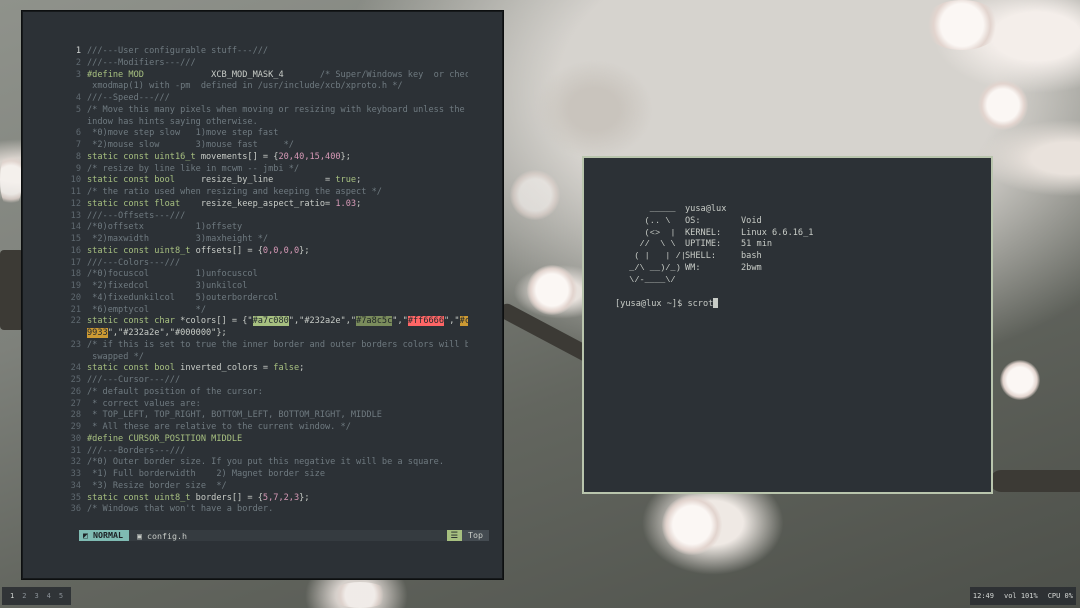 The image size is (1080, 608). I want to click on line-number: 7, so click(78, 145).